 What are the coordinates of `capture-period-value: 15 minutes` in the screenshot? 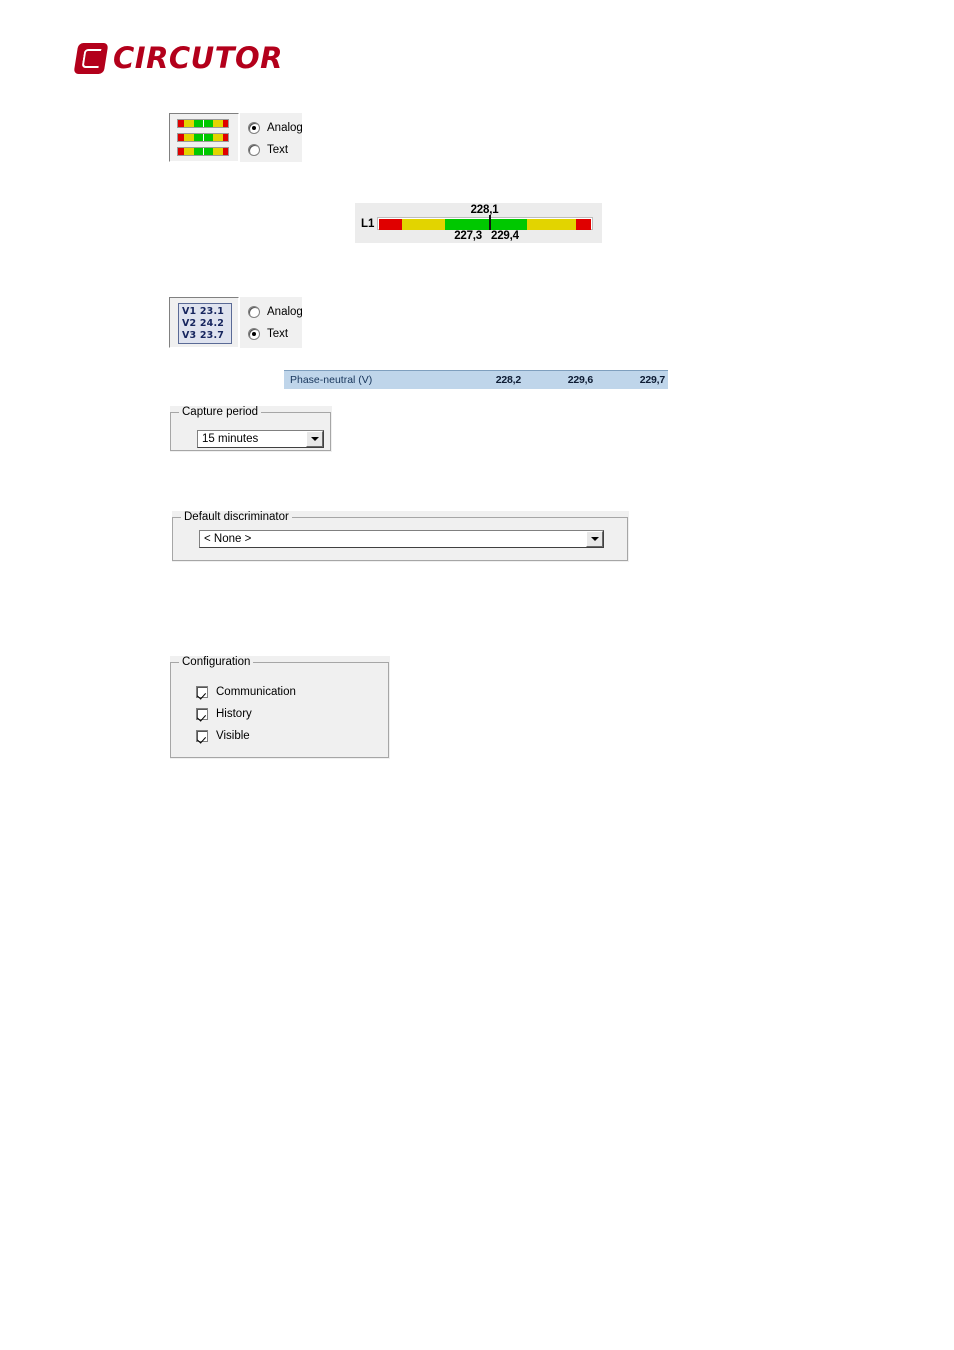 It's located at (230, 439).